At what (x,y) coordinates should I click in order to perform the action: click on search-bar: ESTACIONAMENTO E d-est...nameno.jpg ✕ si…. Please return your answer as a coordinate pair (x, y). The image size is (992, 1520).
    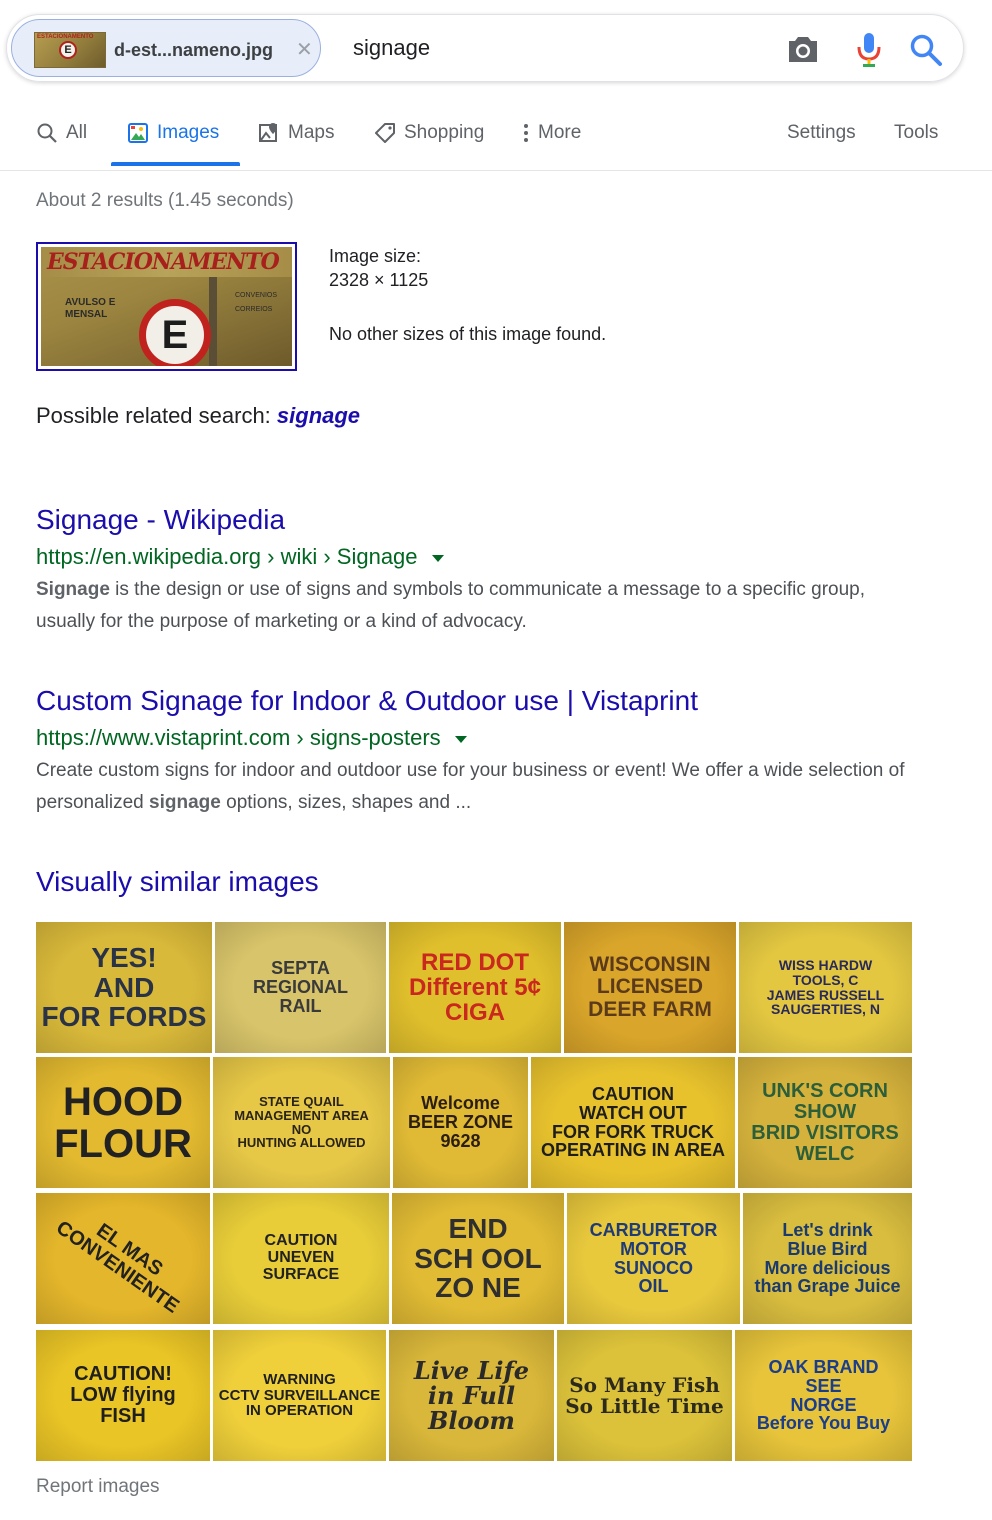
    Looking at the image, I should click on (485, 48).